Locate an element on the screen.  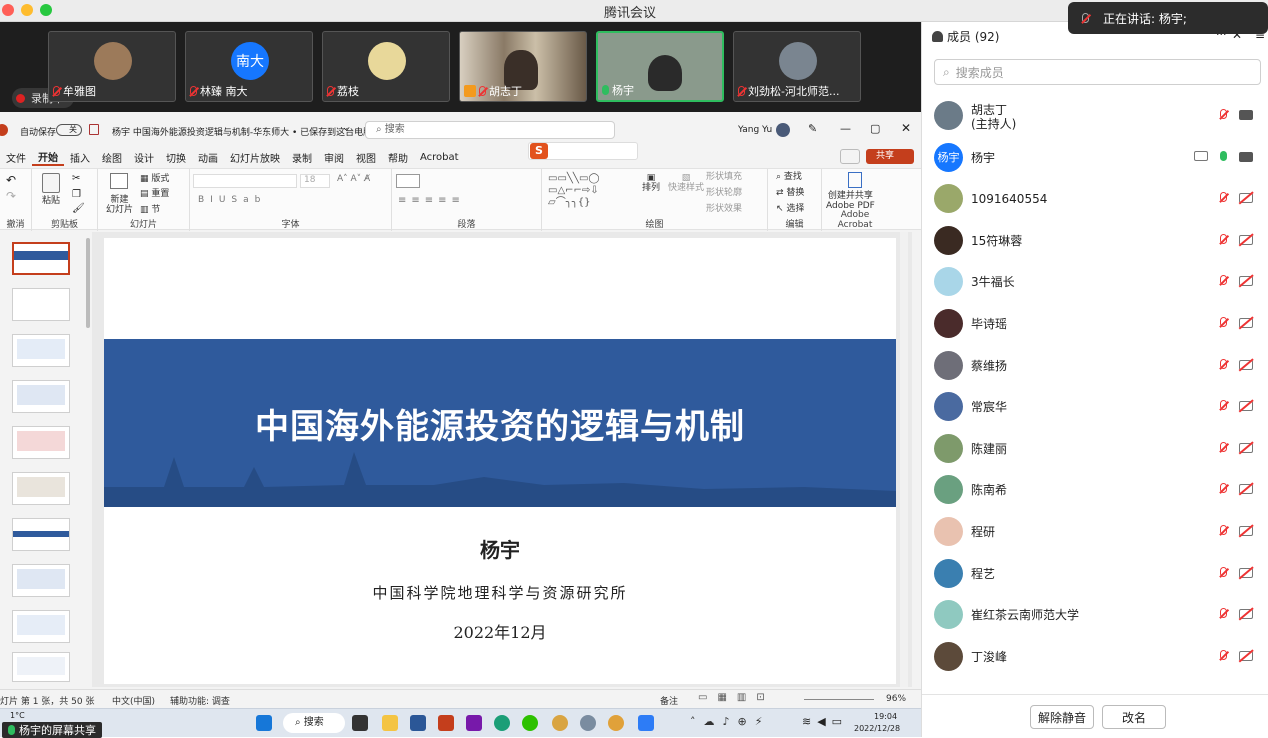
user-avatar is located at coordinates (783, 130).